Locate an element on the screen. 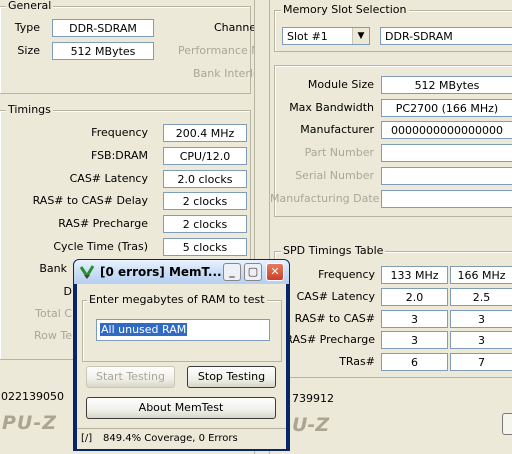  module-info-label: Module Size is located at coordinates (340, 84).